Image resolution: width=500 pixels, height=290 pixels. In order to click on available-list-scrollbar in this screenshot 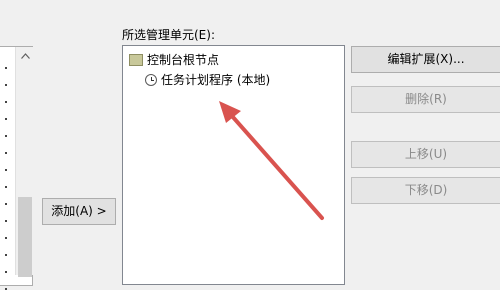, I will do `click(24, 162)`.